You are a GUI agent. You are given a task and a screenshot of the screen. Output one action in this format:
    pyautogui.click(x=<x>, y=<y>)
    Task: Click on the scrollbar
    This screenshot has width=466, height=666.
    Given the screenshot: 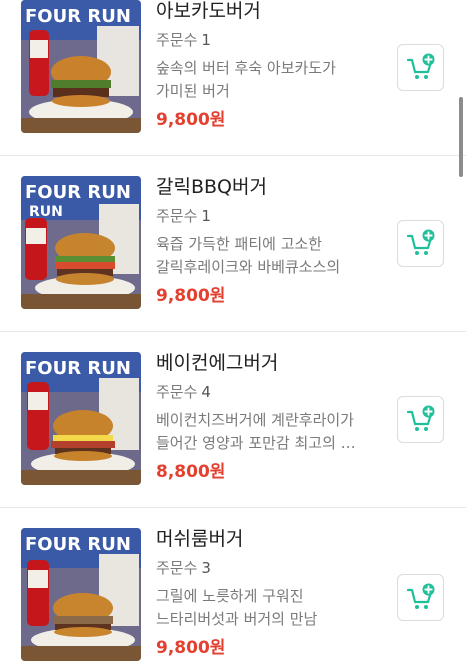 What is the action you would take?
    pyautogui.click(x=461, y=137)
    